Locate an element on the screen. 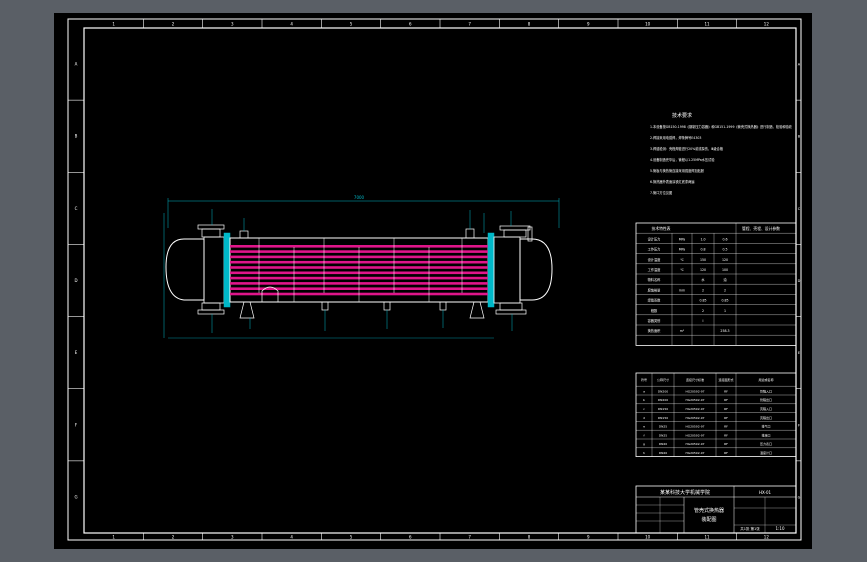 This screenshot has width=867, height=562. zone-row-right: D is located at coordinates (799, 281).